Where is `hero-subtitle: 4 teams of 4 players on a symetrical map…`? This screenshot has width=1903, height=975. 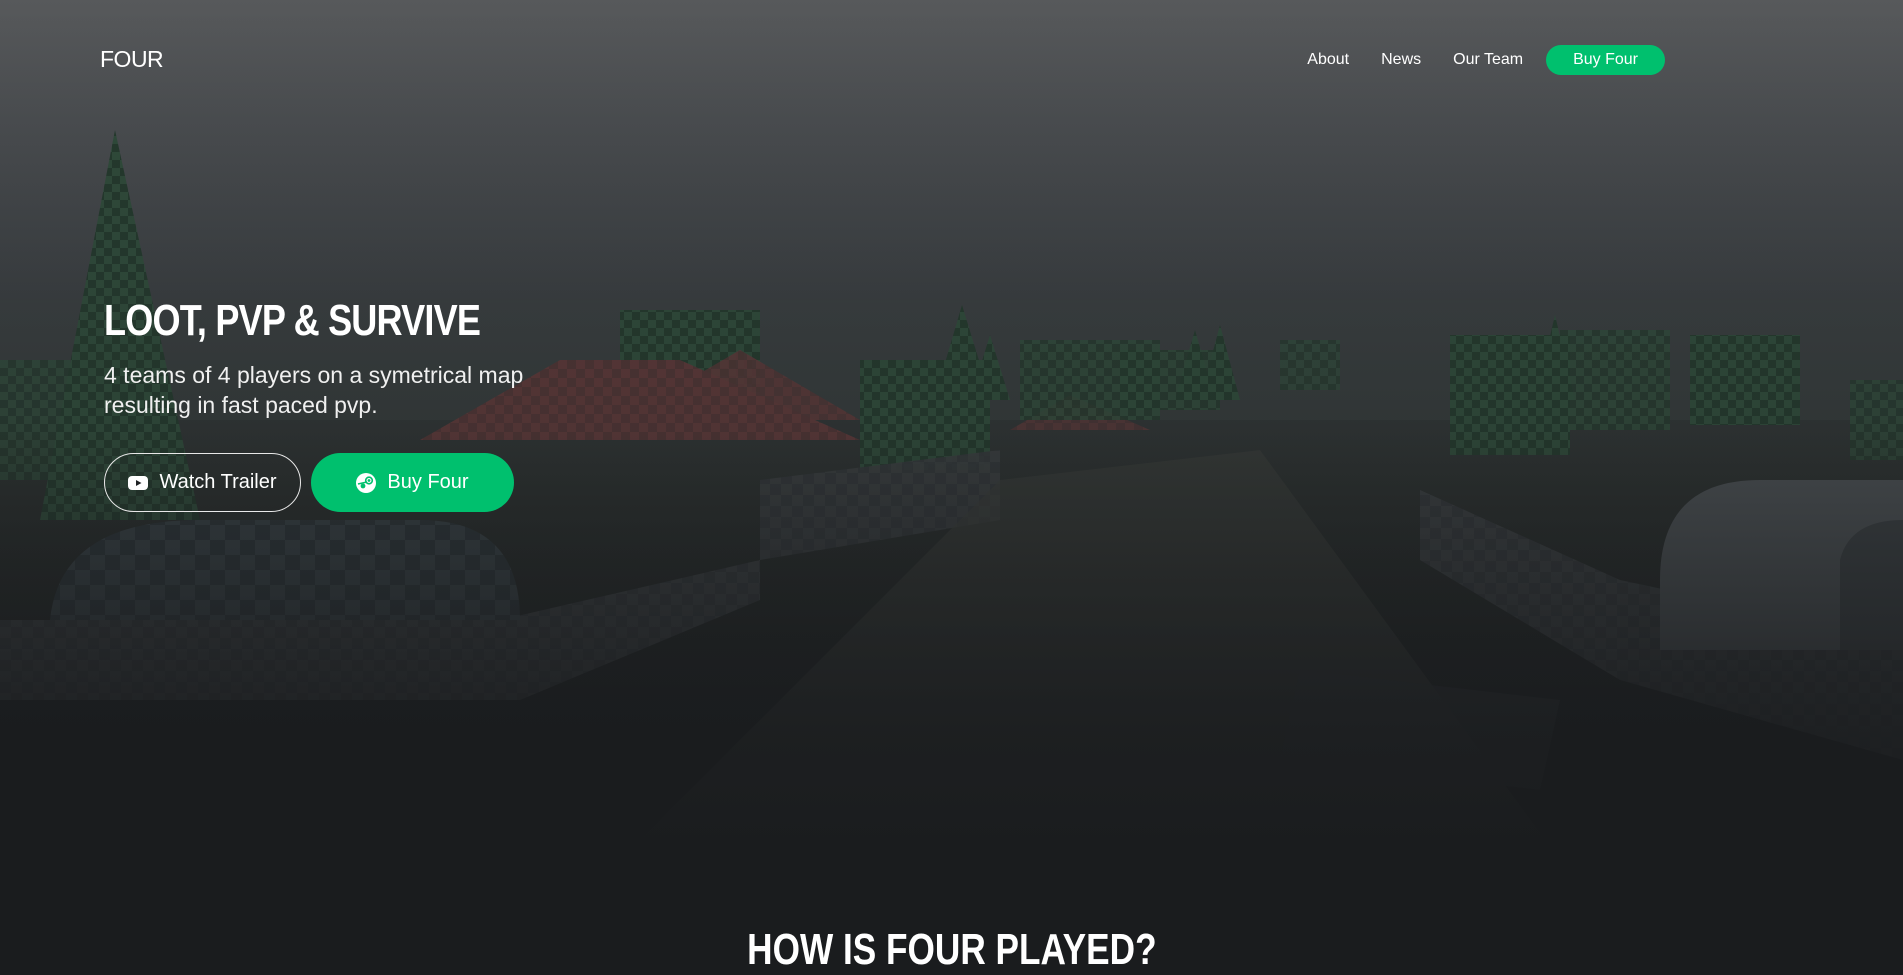
hero-subtitle: 4 teams of 4 players on a symetrical map… is located at coordinates (314, 390).